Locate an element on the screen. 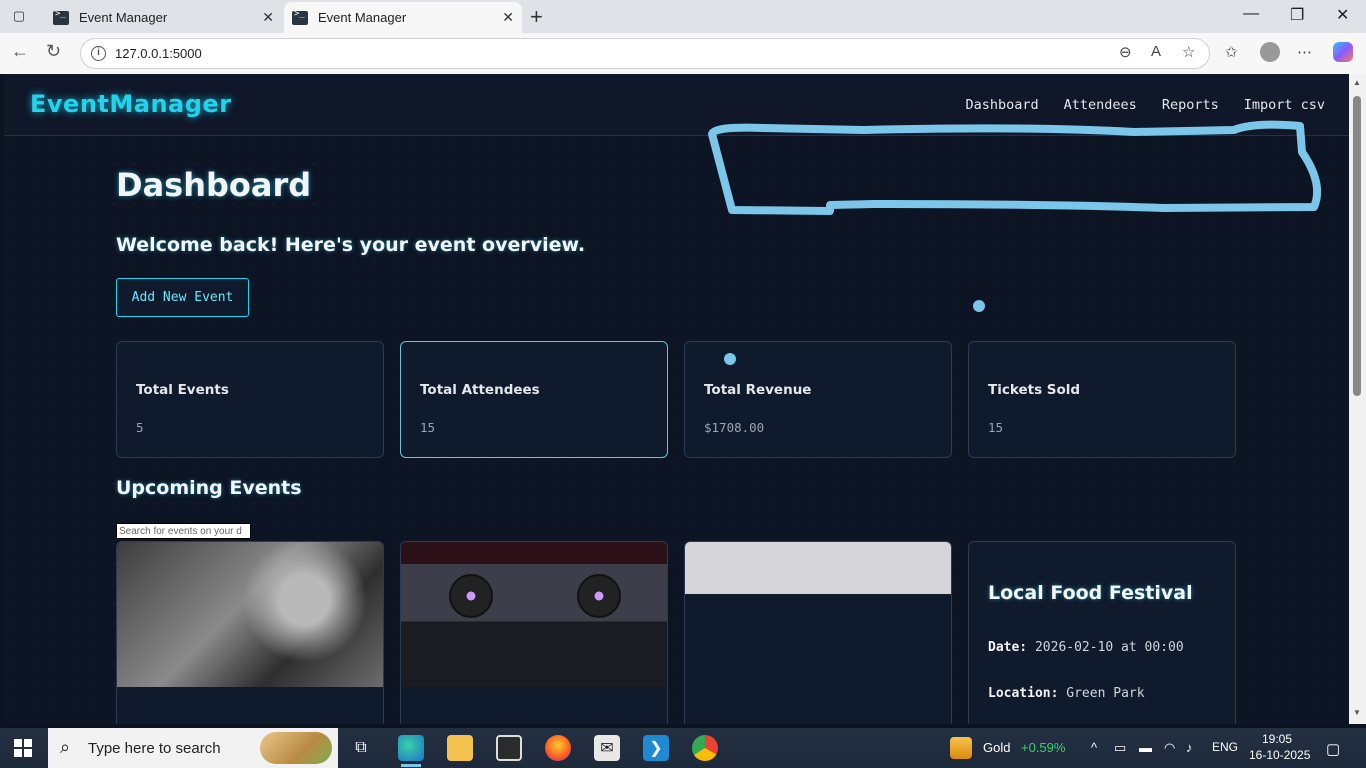  nav-link-reports: Reports is located at coordinates (1190, 105).